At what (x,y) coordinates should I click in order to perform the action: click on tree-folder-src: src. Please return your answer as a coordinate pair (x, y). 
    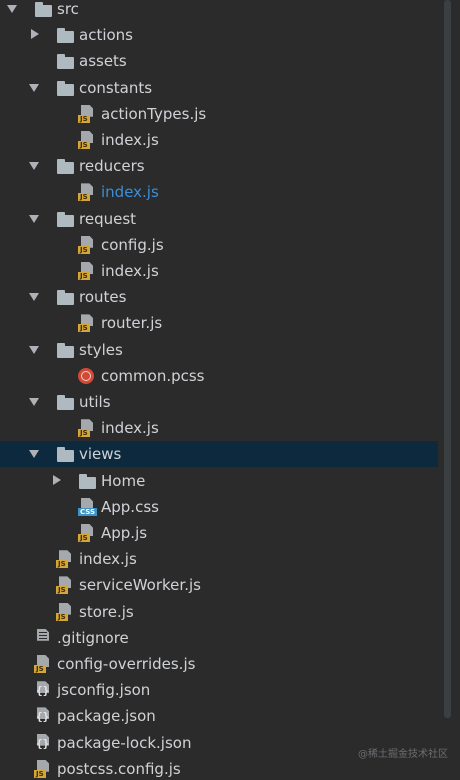
    Looking at the image, I should click on (219, 11).